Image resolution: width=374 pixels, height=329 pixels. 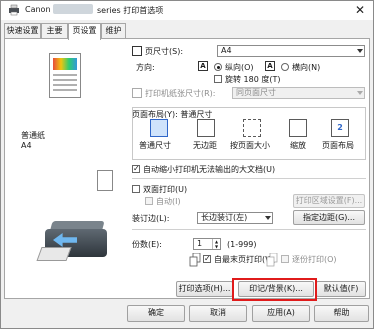 I want to click on layout-page-layout-label: 页面布局, so click(x=338, y=145).